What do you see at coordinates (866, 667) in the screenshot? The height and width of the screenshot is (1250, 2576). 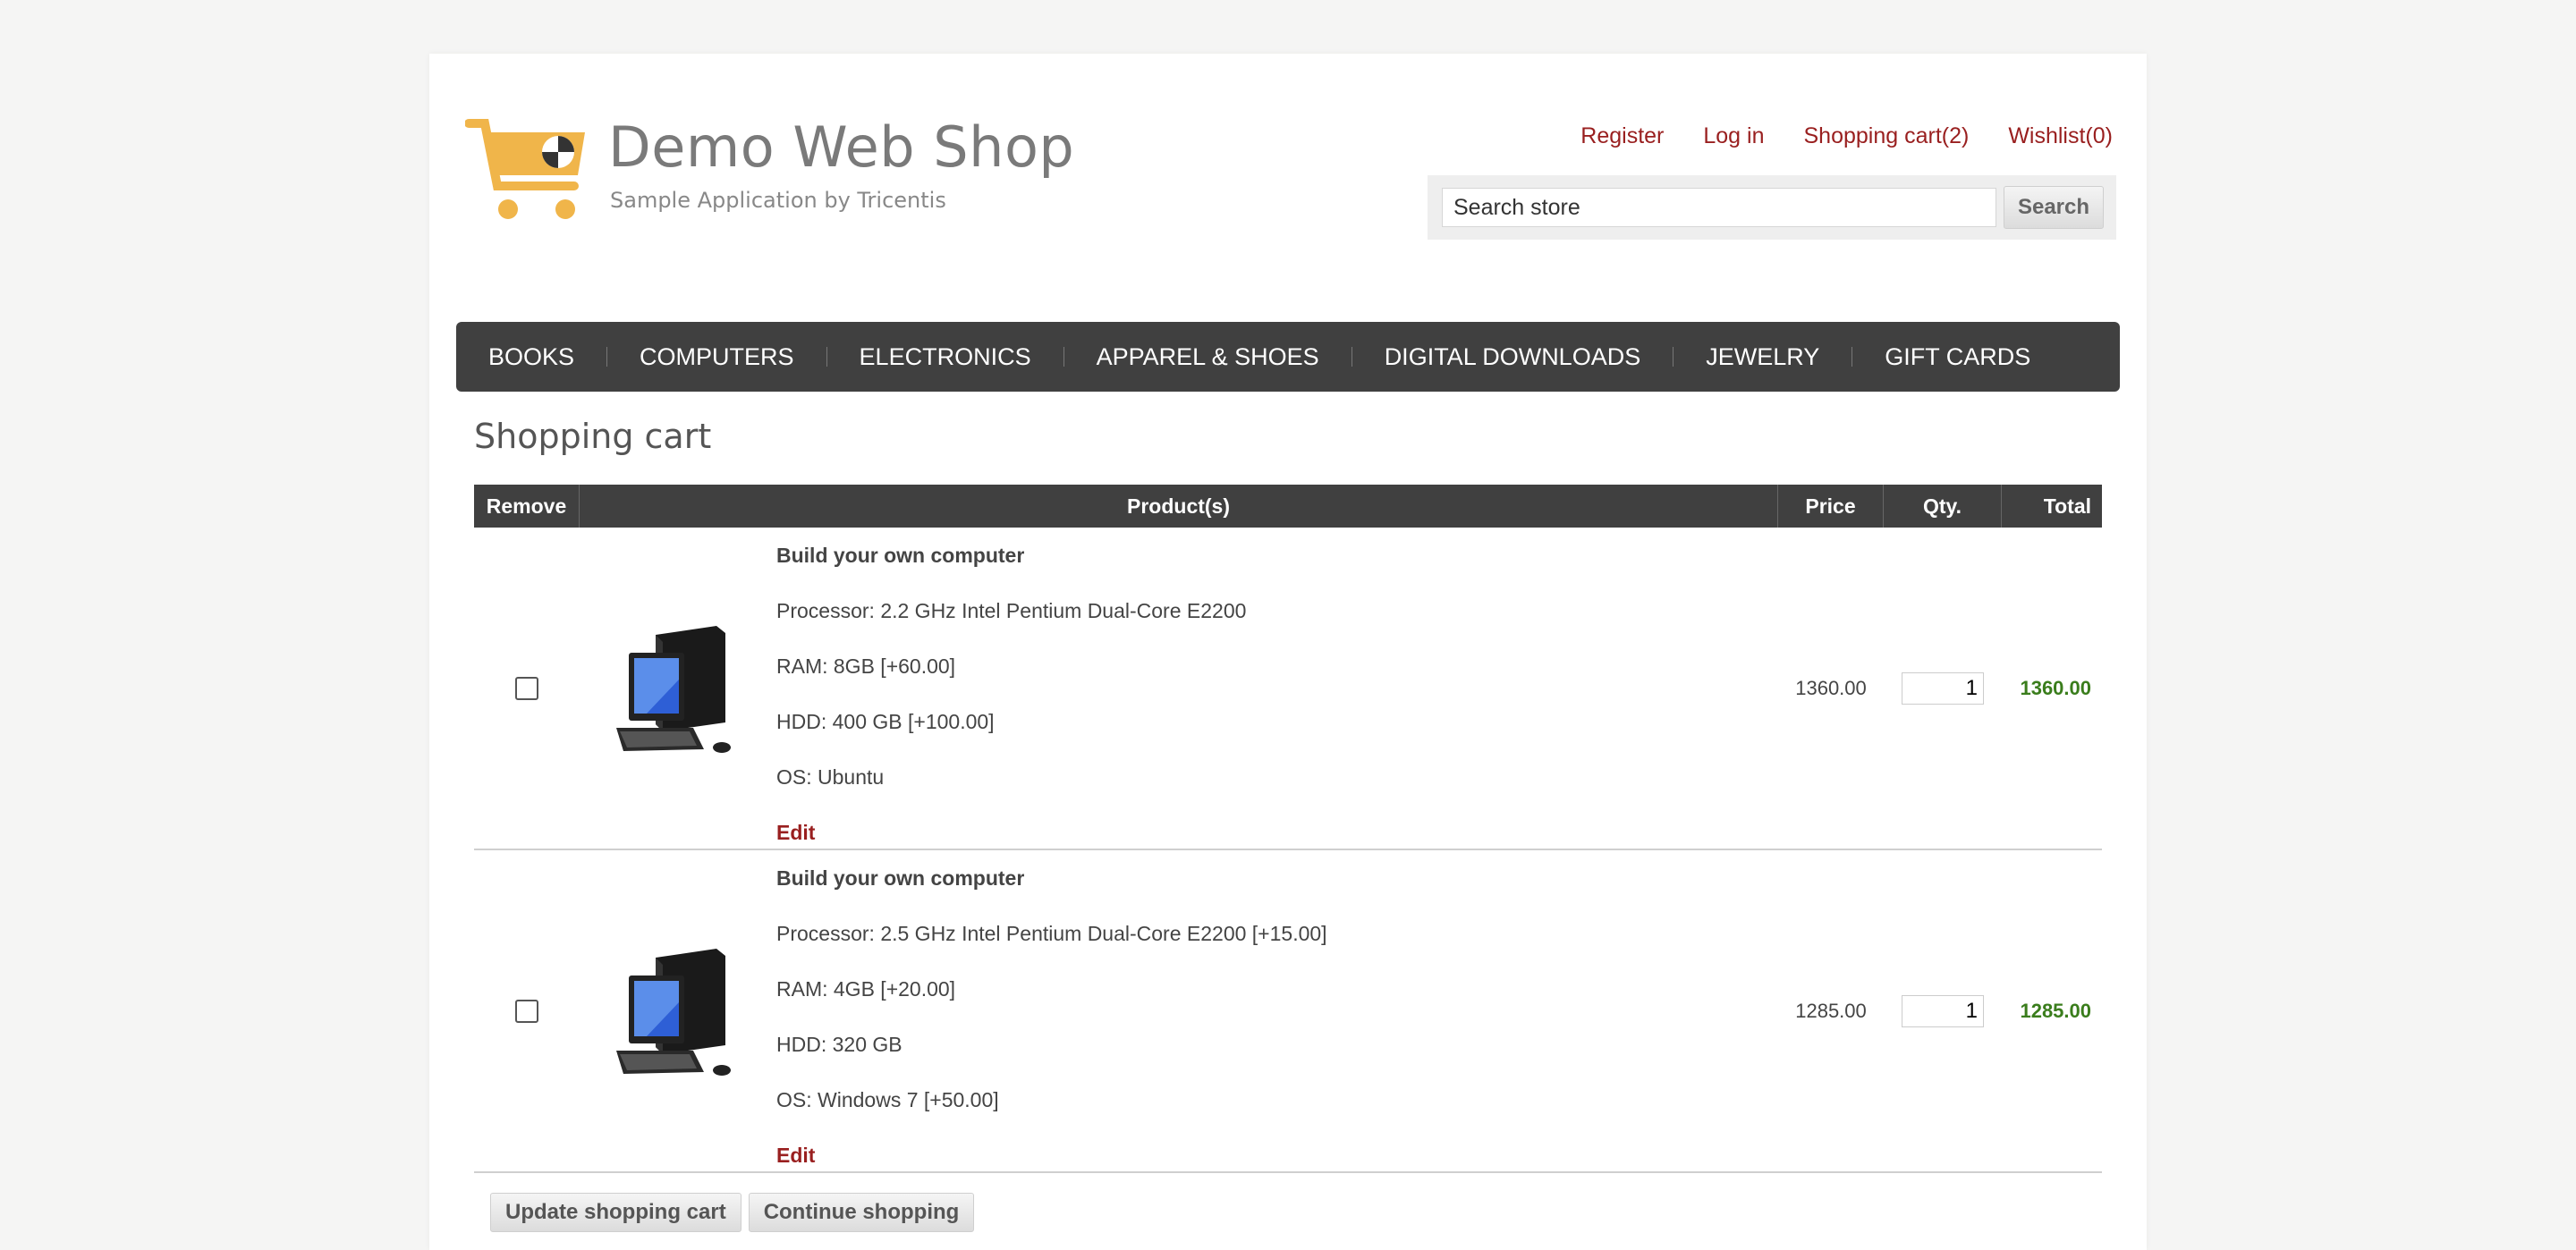 I see `product-attribute: RAM: 8GB [+60.00]` at bounding box center [866, 667].